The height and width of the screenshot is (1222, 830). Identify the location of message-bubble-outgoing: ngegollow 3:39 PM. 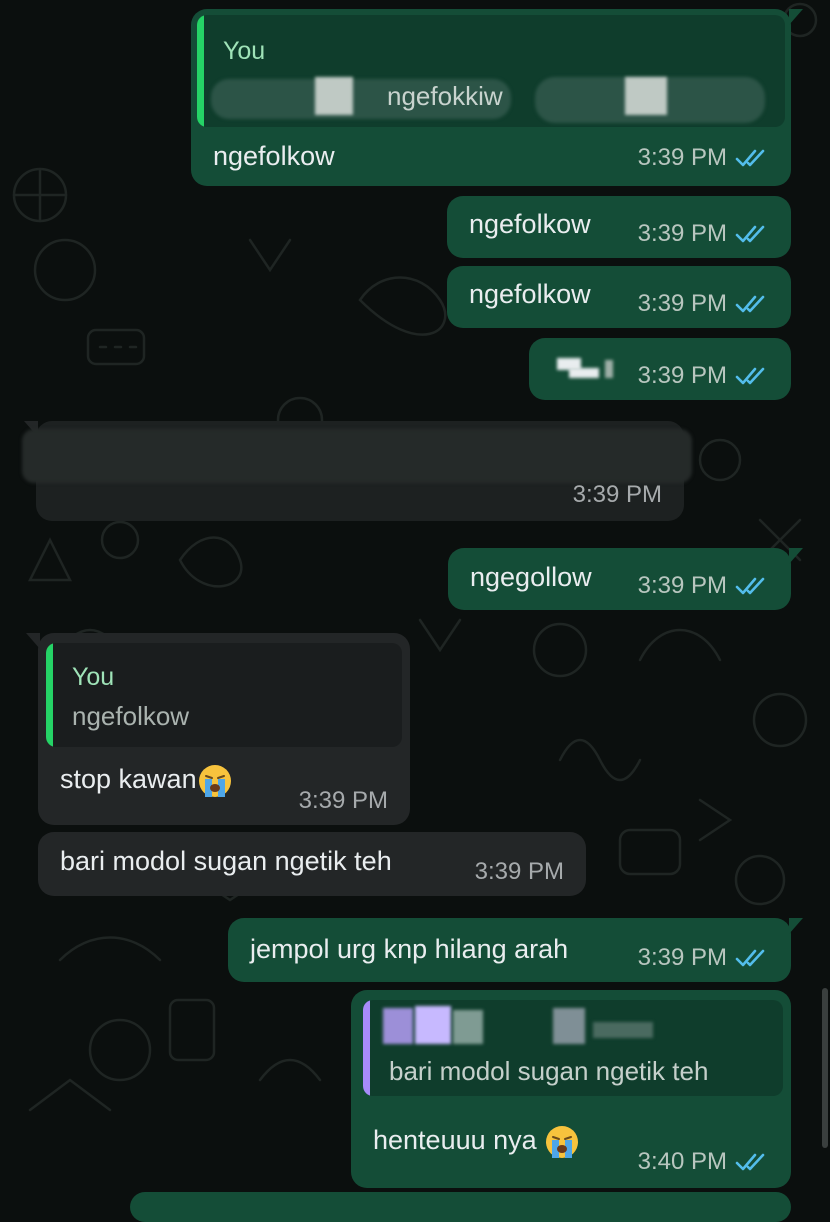
(625, 579).